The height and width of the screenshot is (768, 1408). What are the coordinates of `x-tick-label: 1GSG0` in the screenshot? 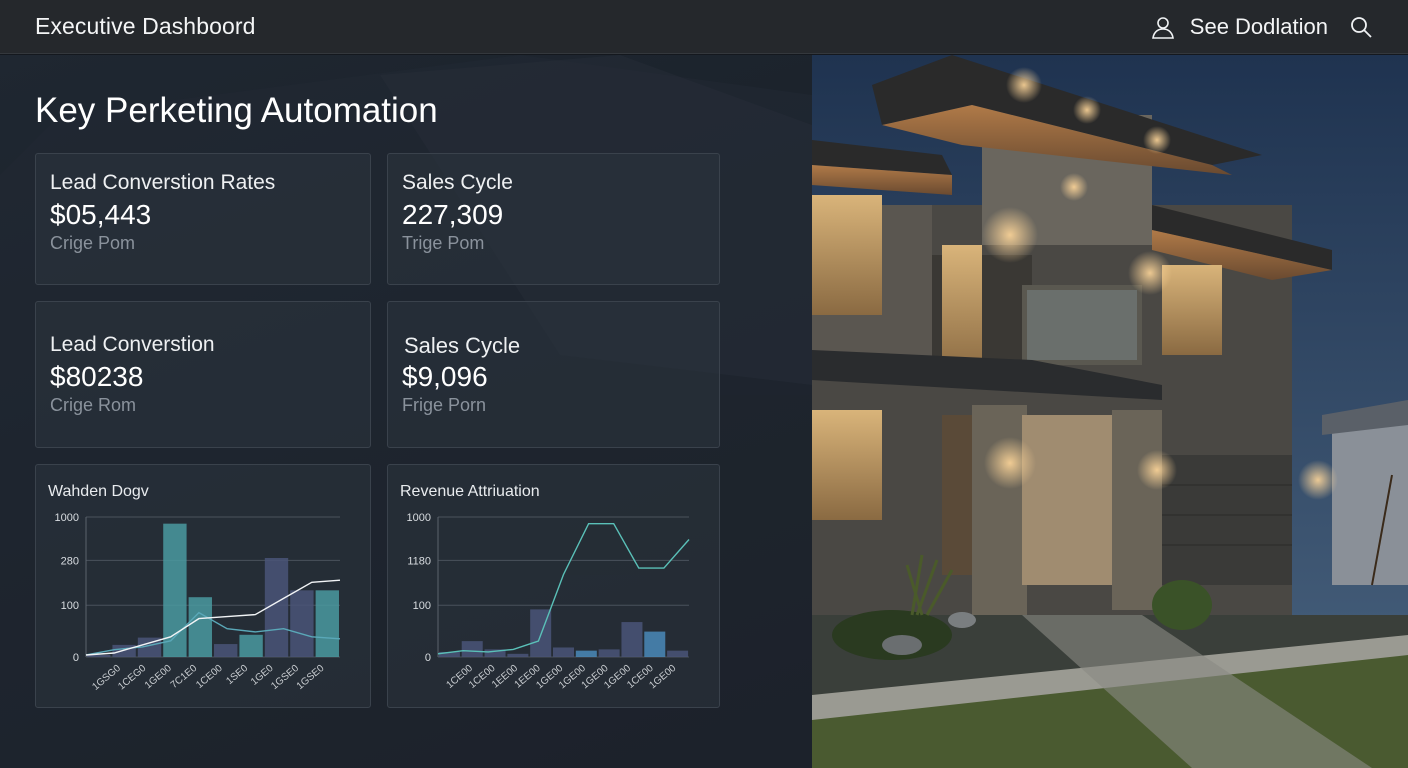 It's located at (106, 678).